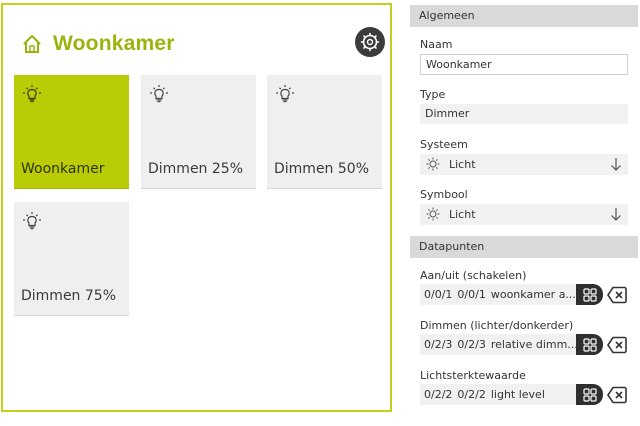 The height and width of the screenshot is (426, 640). I want to click on section-header-datapunten: Datapunten, so click(524, 247).